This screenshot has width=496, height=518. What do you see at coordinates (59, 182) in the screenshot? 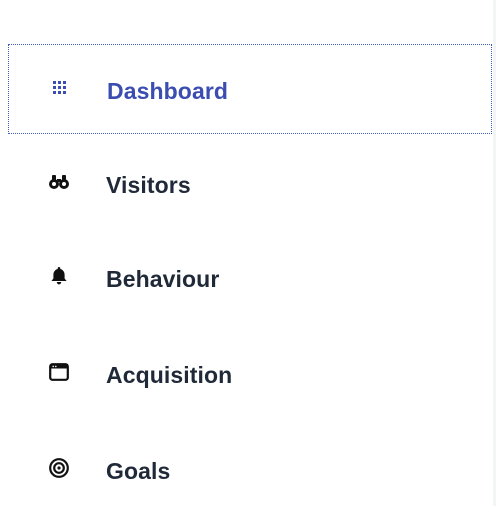
I see `binoculars-icon` at bounding box center [59, 182].